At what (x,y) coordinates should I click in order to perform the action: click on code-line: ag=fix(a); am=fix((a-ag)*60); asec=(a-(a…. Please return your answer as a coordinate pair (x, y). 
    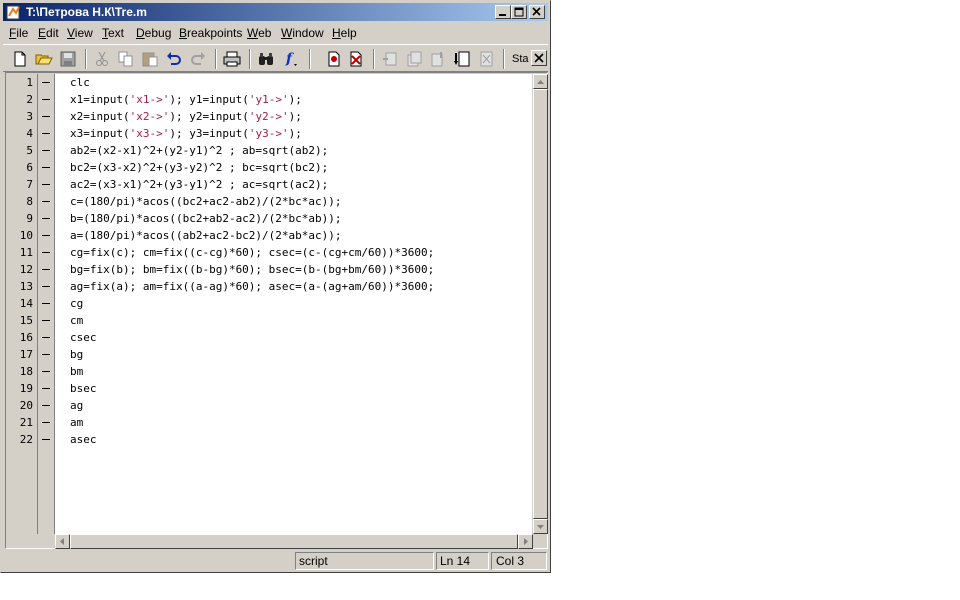
    Looking at the image, I should click on (252, 286).